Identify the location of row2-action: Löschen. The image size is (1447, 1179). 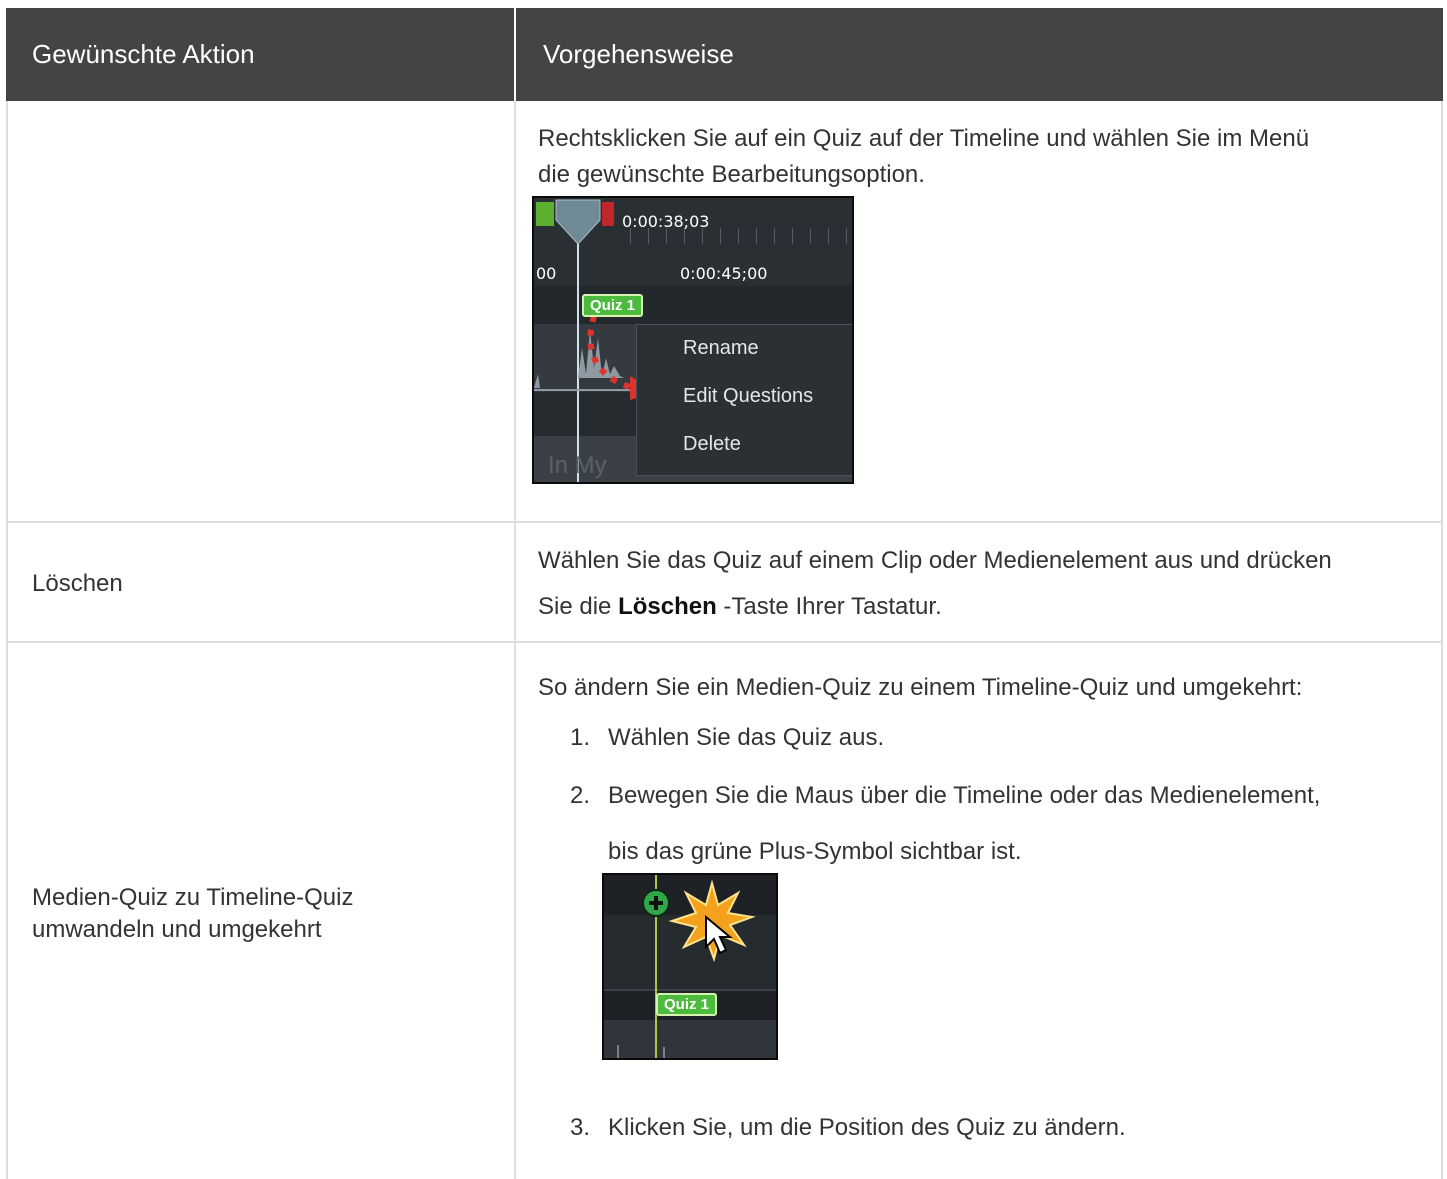
(77, 583).